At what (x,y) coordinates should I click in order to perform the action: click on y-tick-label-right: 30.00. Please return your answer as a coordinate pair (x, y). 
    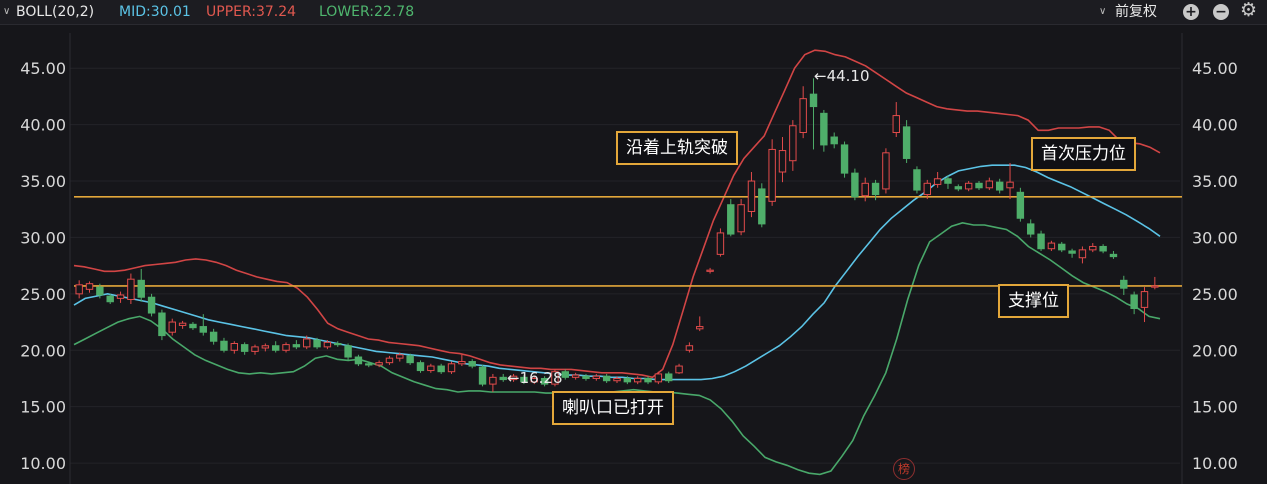
    Looking at the image, I should click on (1215, 237).